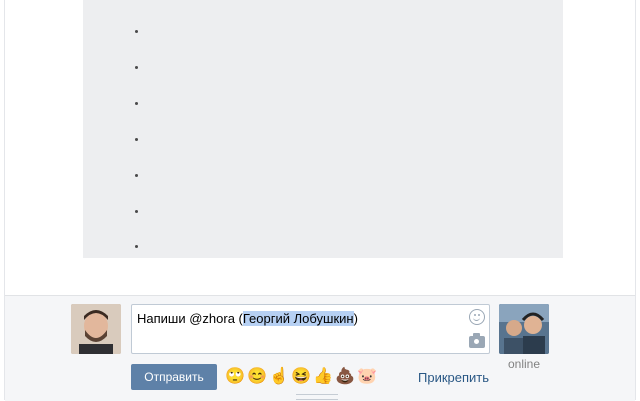 The width and height of the screenshot is (640, 401). I want to click on input-suffix: ), so click(355, 318).